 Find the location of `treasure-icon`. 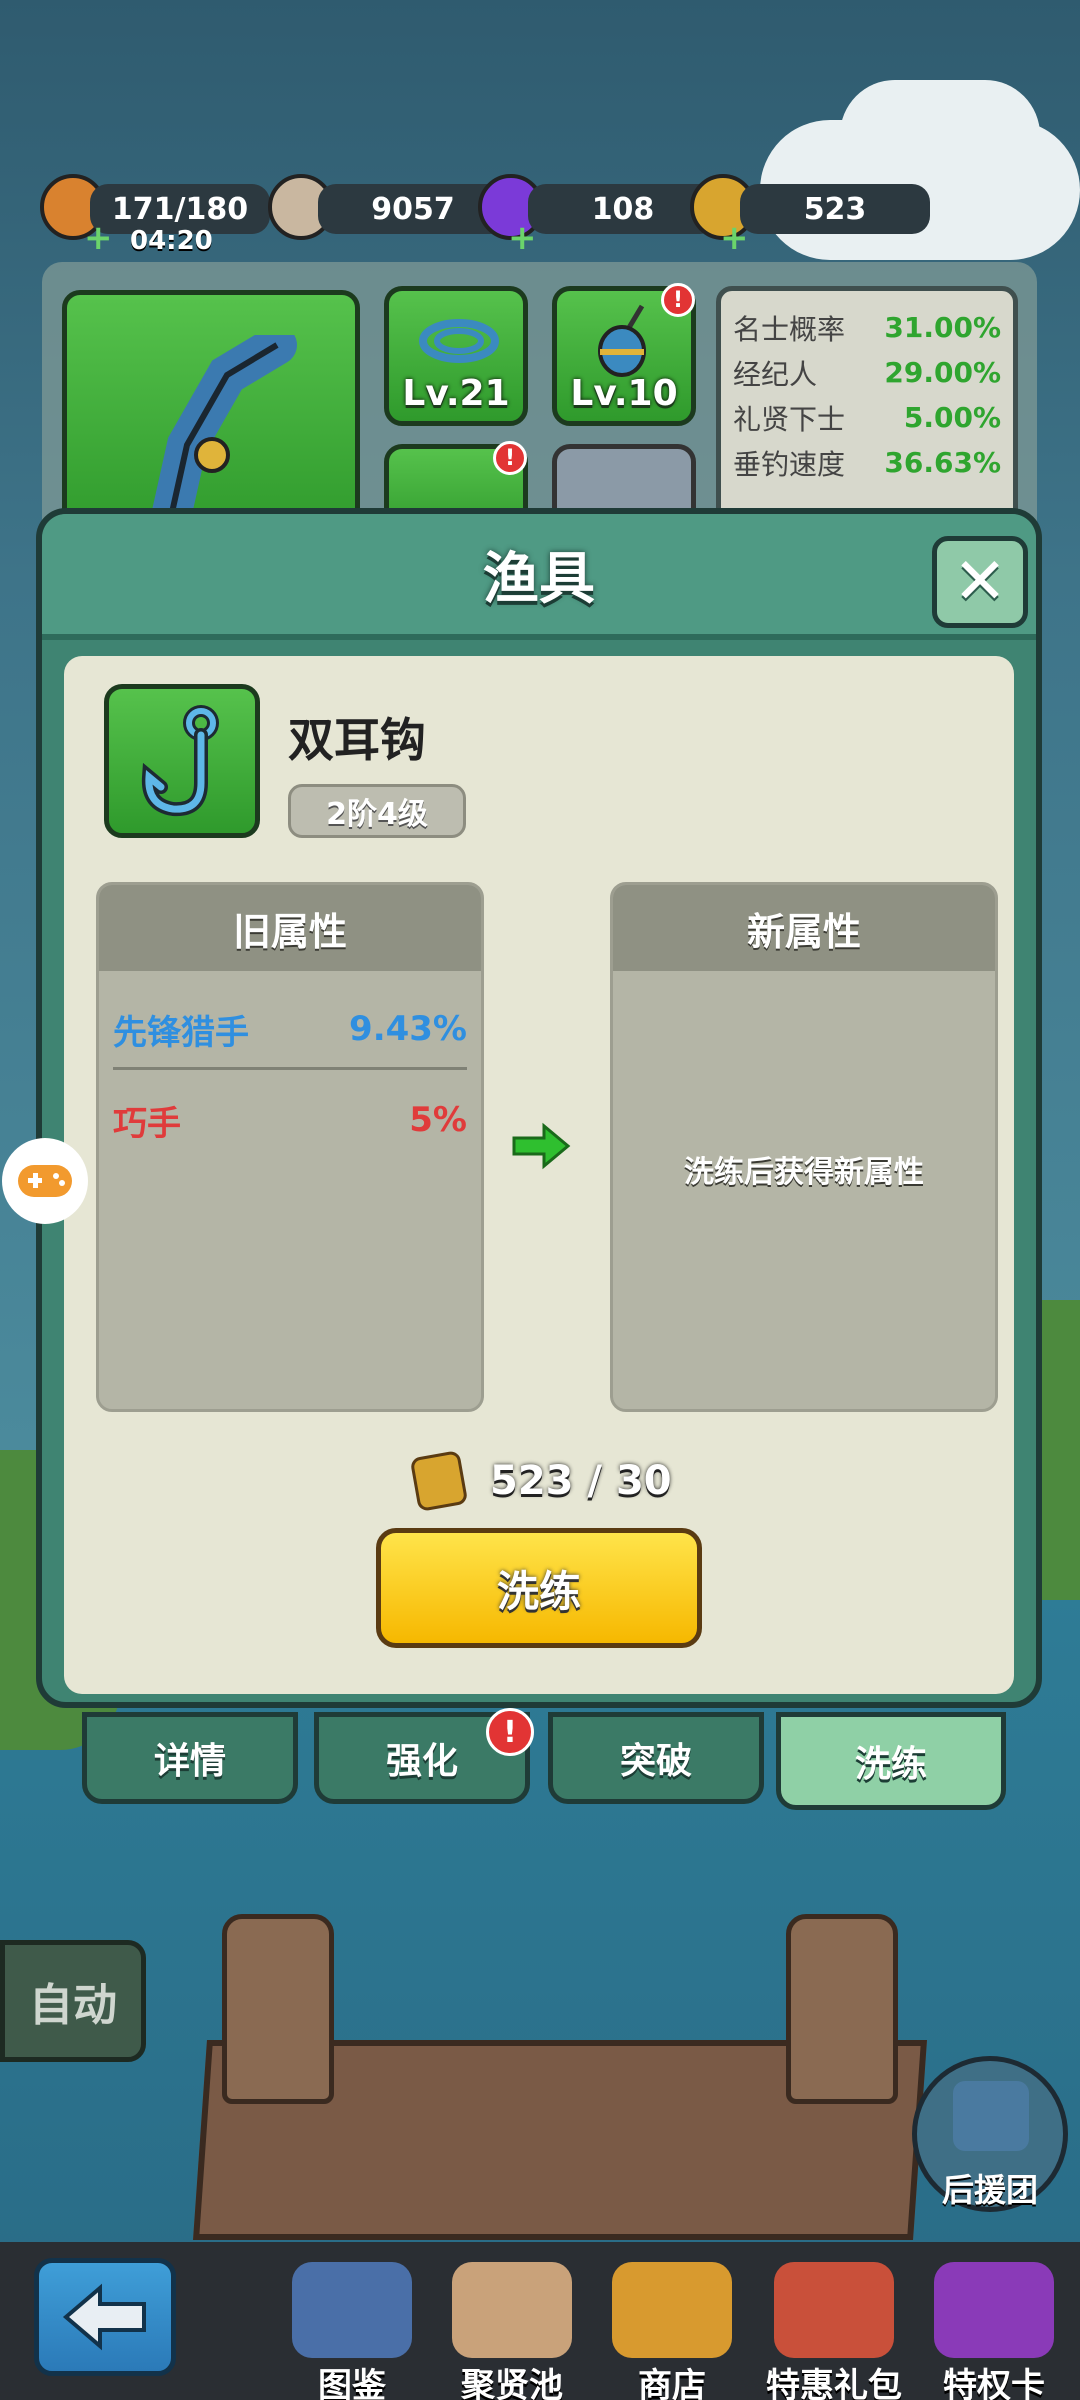

treasure-icon is located at coordinates (672, 2310).